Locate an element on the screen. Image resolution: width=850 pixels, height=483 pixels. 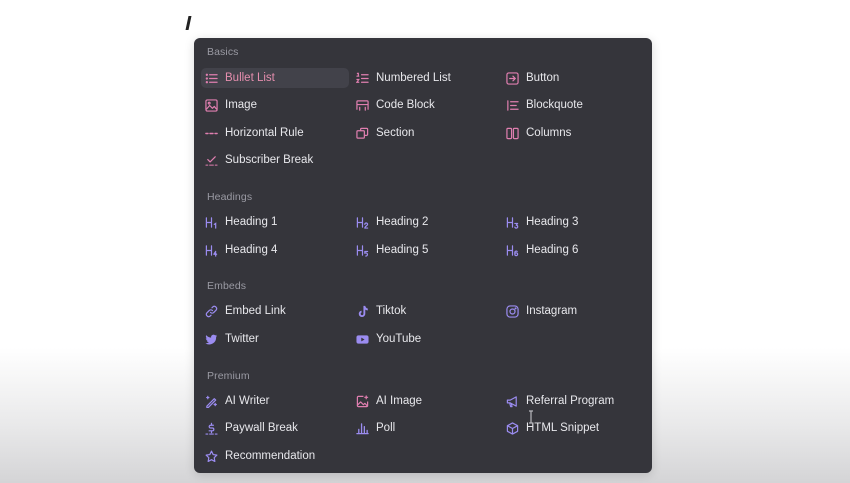
menu-item-youtube: YouTube is located at coordinates (388, 339).